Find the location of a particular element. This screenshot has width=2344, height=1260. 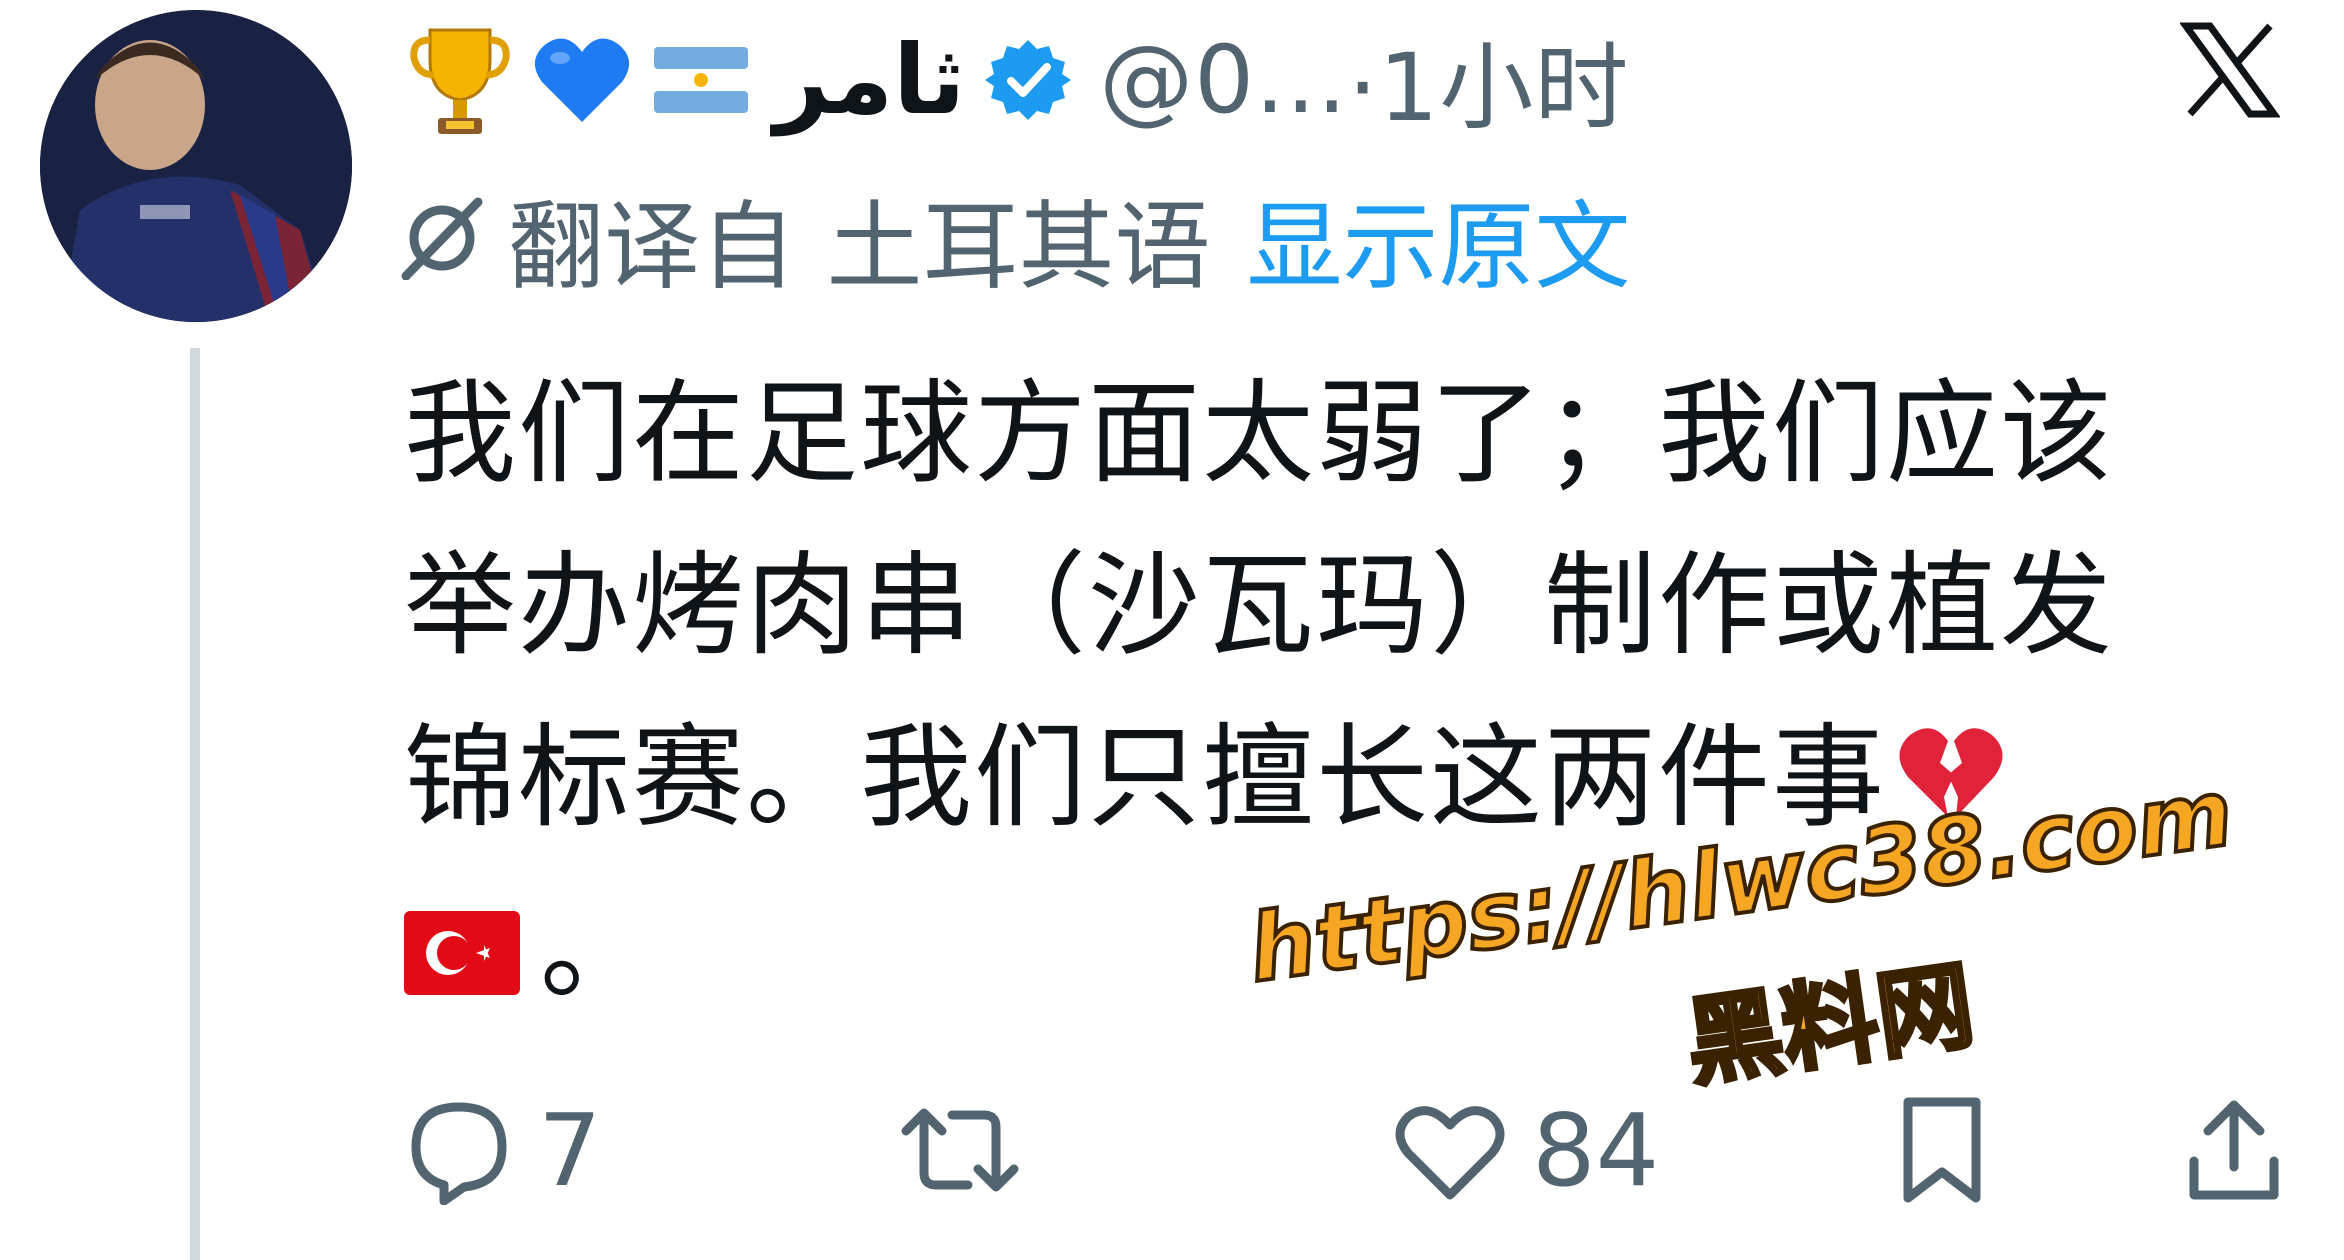

tweet-text-line: 我们在足球方面太弱了；我们应该 is located at coordinates (1259, 434).